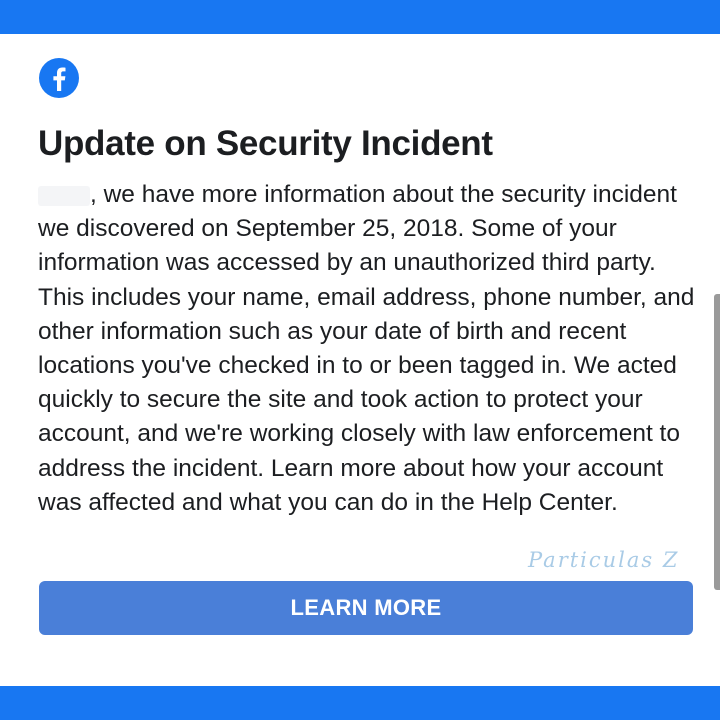  I want to click on redacted-name, so click(64, 195).